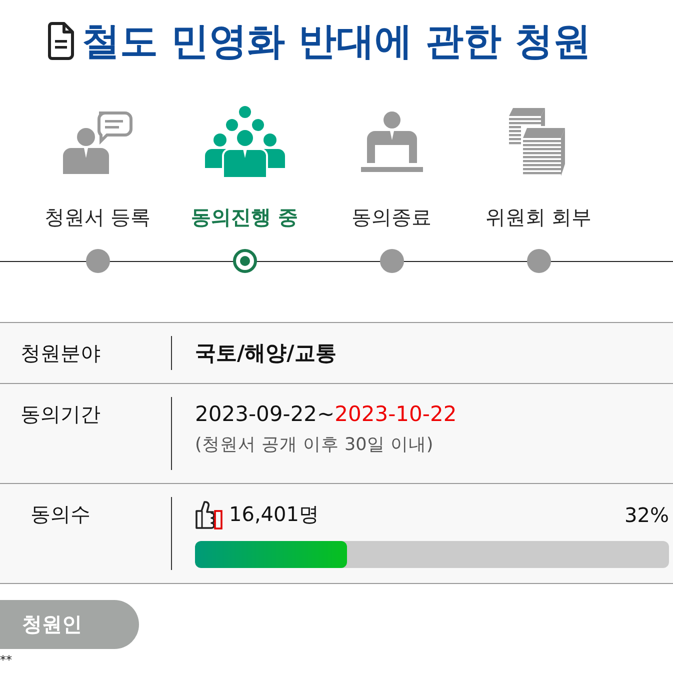 The height and width of the screenshot is (673, 673). I want to click on field-label: 동의기간, so click(61, 414).